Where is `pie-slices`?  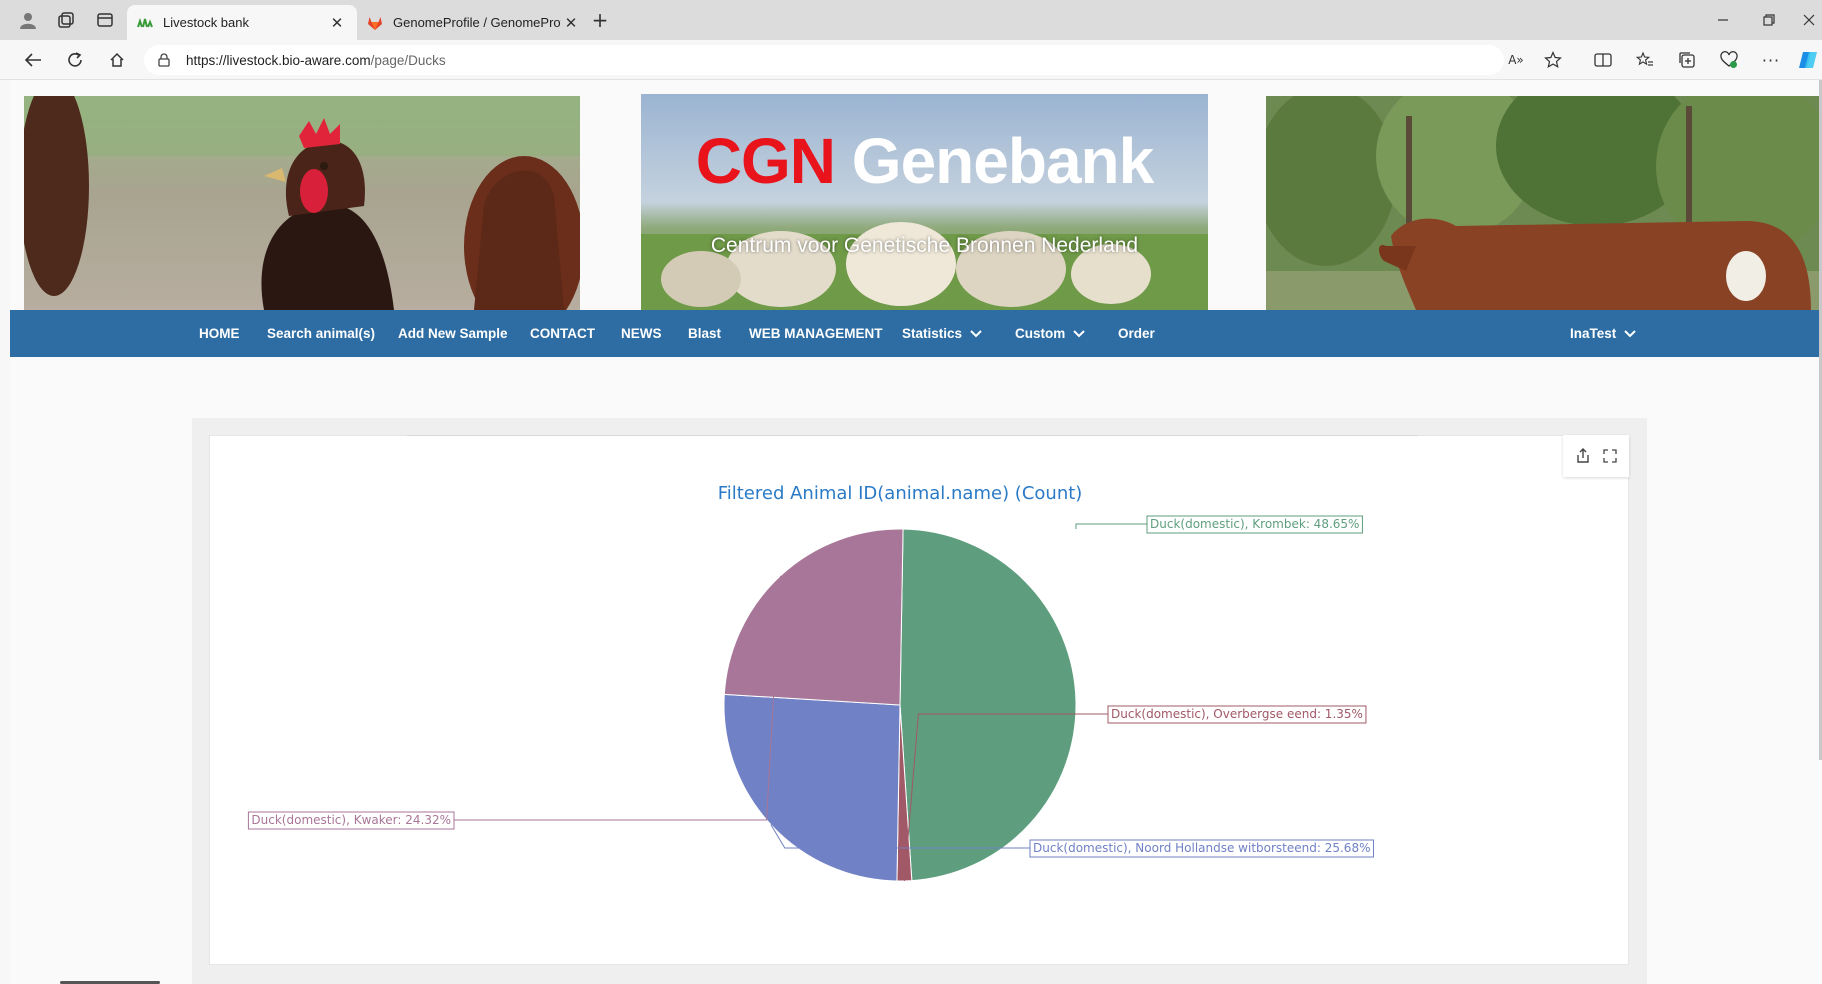
pie-slices is located at coordinates (900, 705).